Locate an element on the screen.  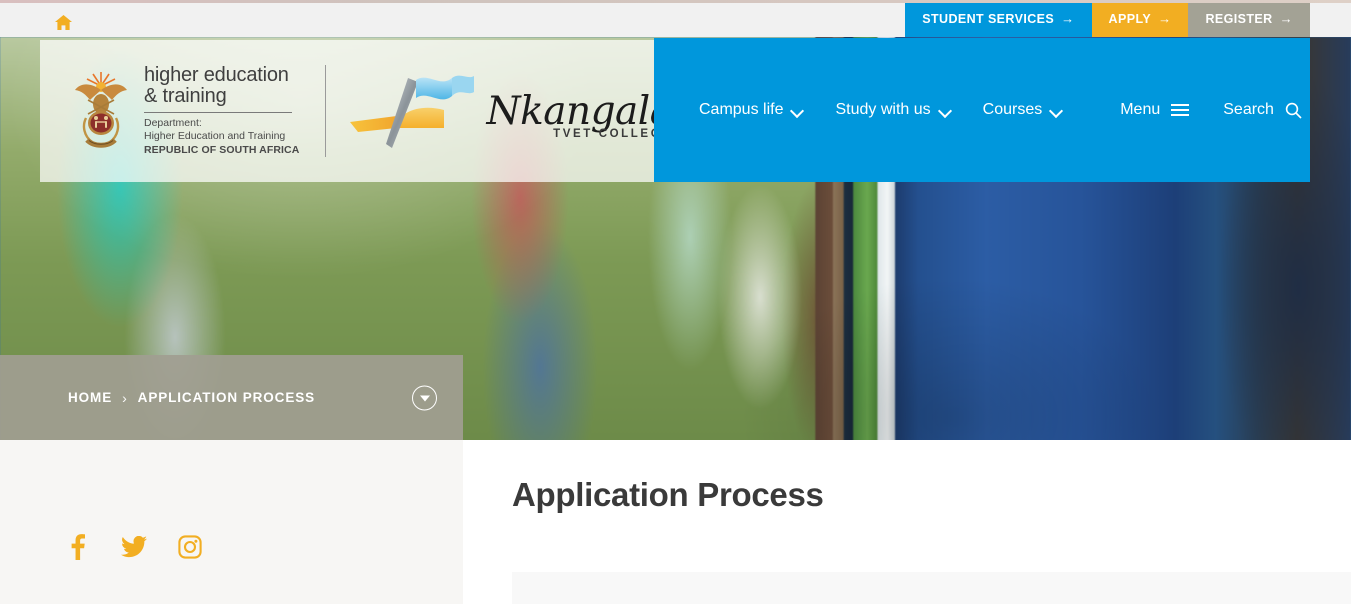
flag-book-logo-icon is located at coordinates (422, 111).